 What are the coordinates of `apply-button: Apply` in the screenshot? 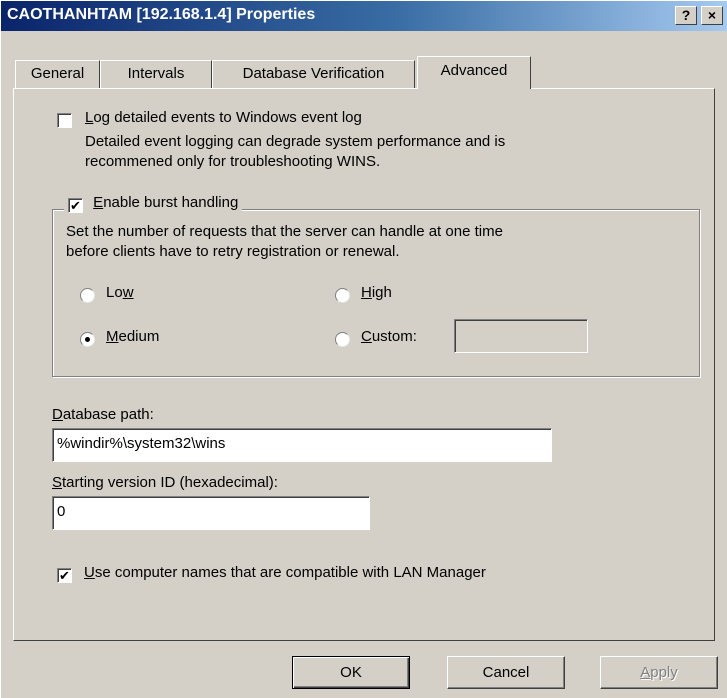 It's located at (659, 672).